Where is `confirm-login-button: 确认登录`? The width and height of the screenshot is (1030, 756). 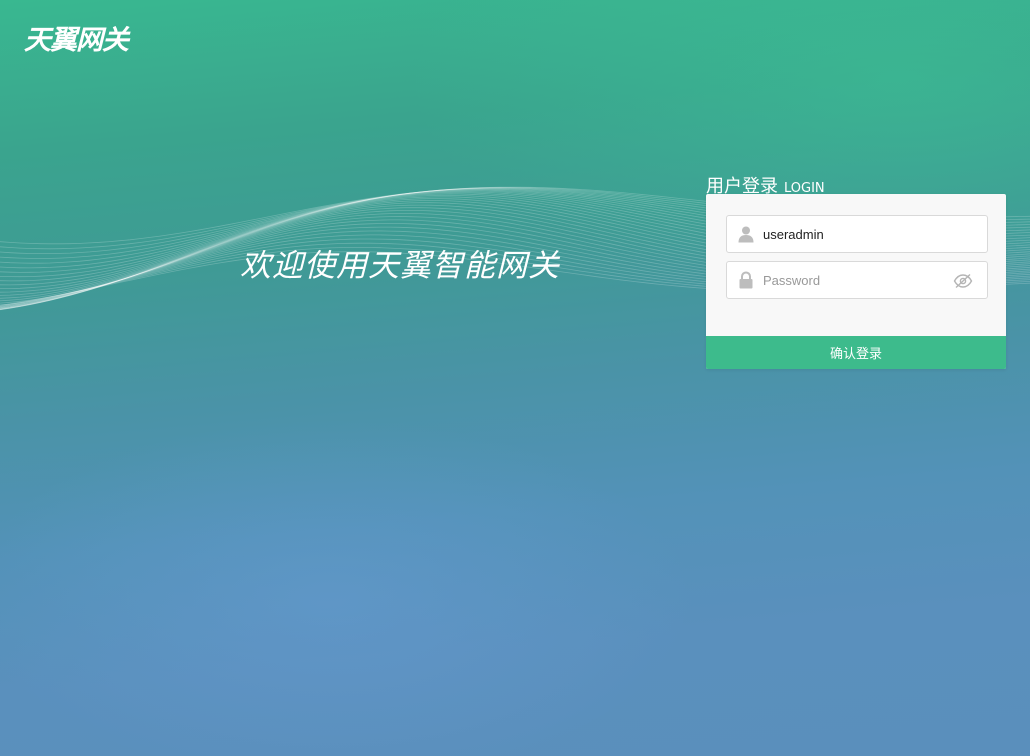
confirm-login-button: 确认登录 is located at coordinates (856, 352).